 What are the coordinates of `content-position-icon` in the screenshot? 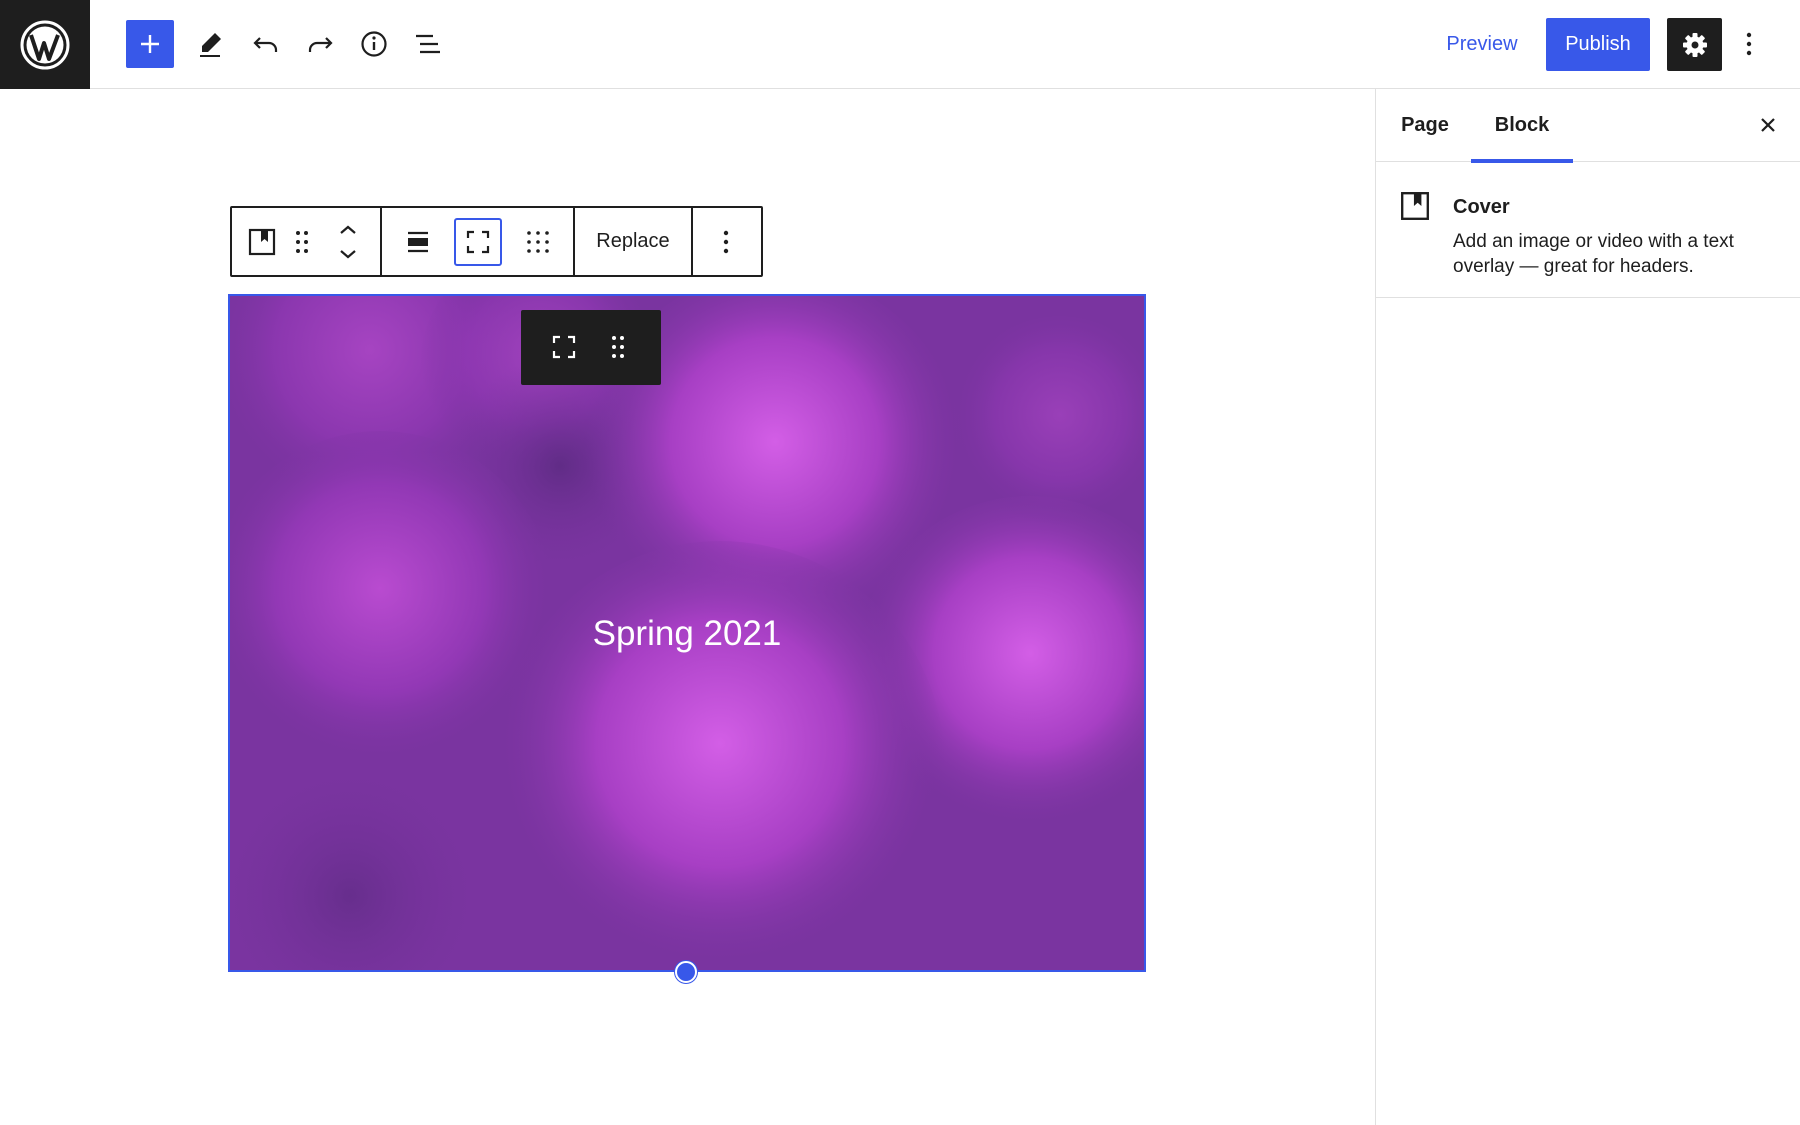 It's located at (538, 242).